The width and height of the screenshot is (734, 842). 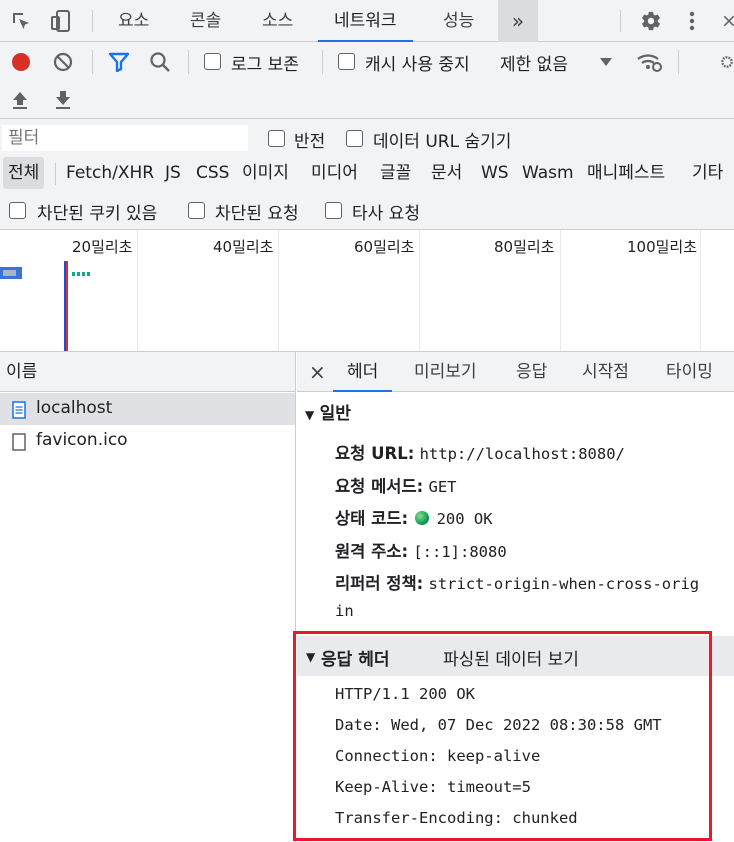 What do you see at coordinates (534, 62) in the screenshot?
I see `throttling-select: 제한 없음` at bounding box center [534, 62].